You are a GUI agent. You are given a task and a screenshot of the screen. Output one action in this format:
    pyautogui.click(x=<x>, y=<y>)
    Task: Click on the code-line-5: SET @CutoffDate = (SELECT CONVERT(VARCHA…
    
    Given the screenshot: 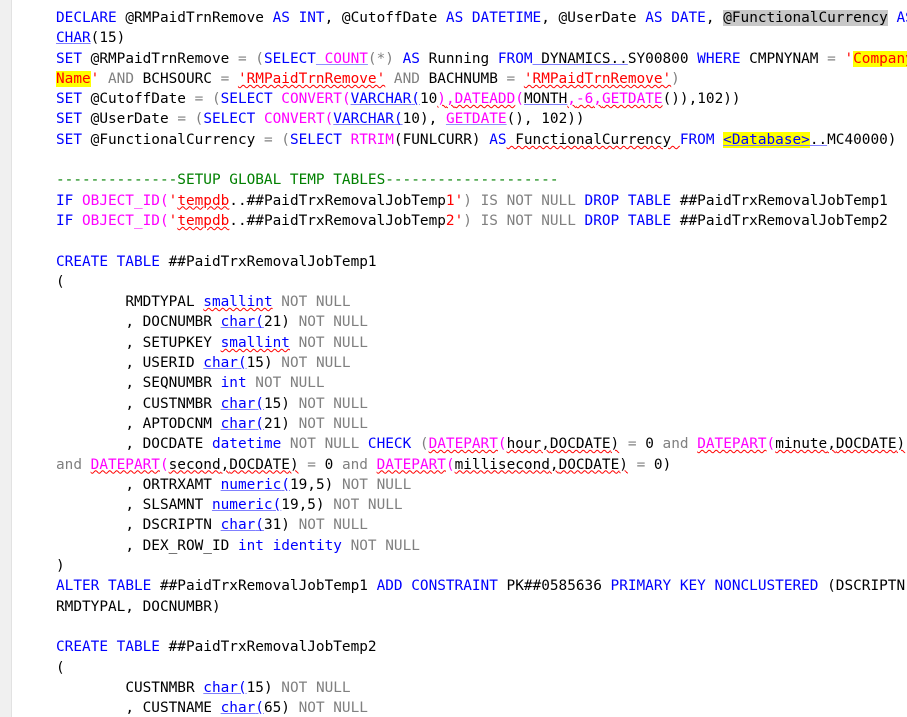 What is the action you would take?
    pyautogui.click(x=459, y=99)
    